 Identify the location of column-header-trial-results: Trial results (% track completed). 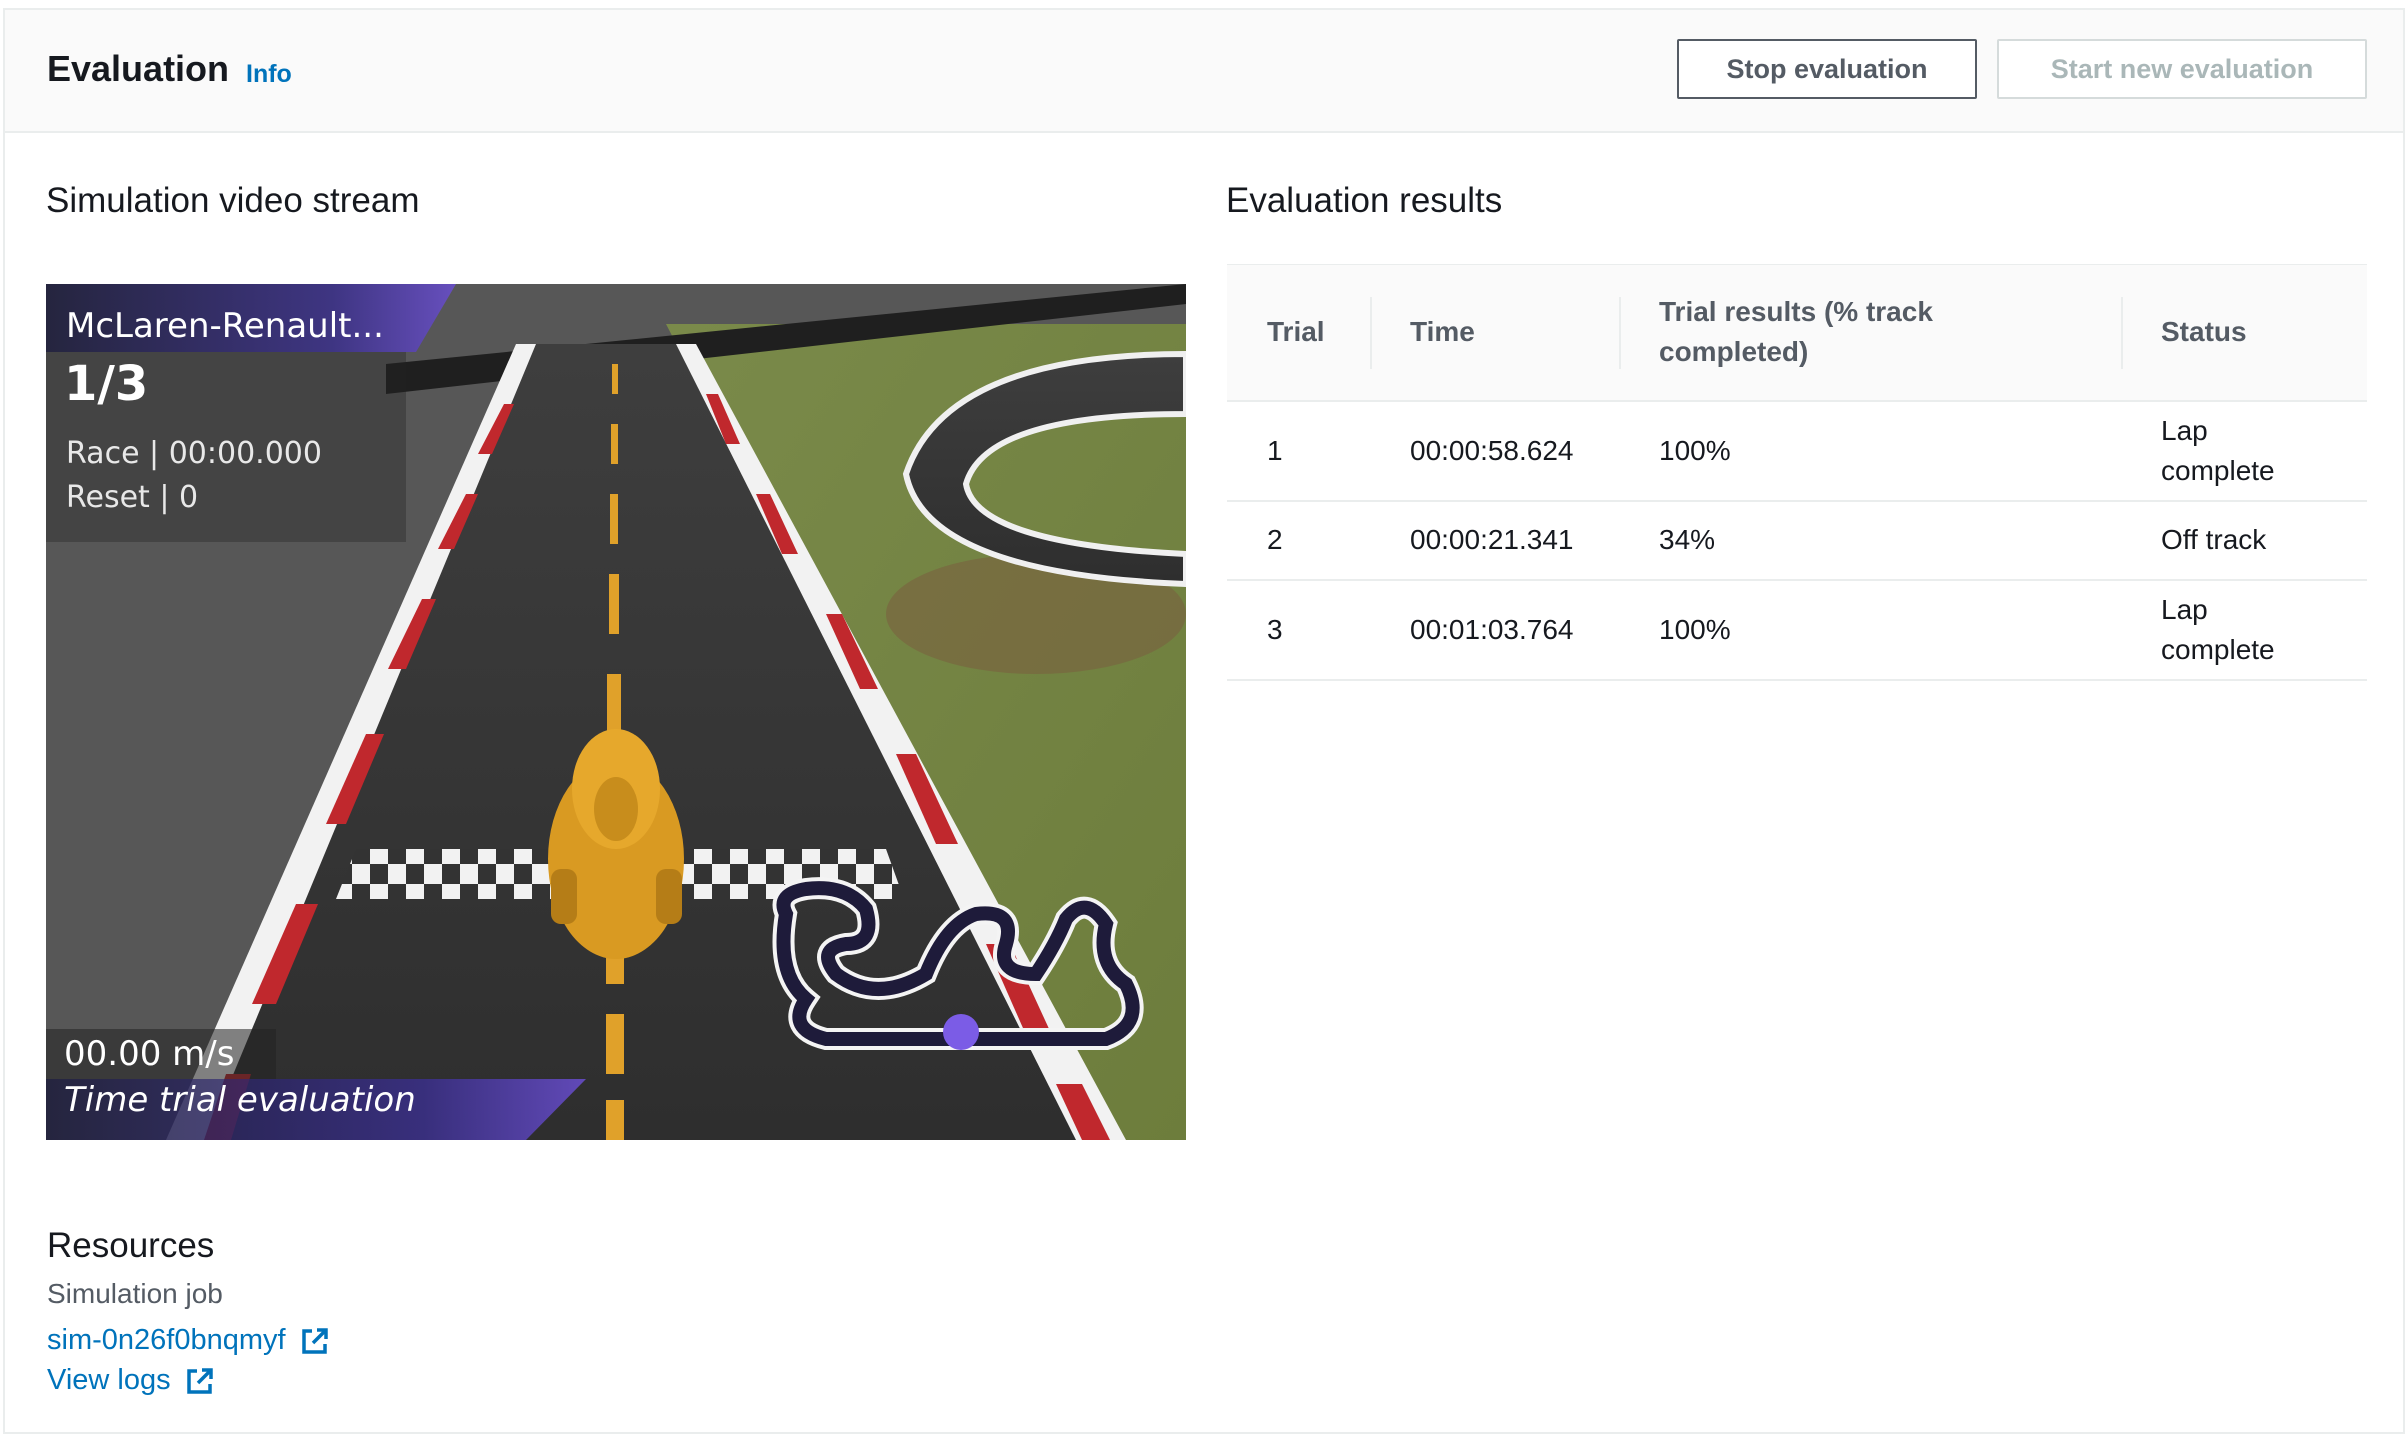
(1870, 333).